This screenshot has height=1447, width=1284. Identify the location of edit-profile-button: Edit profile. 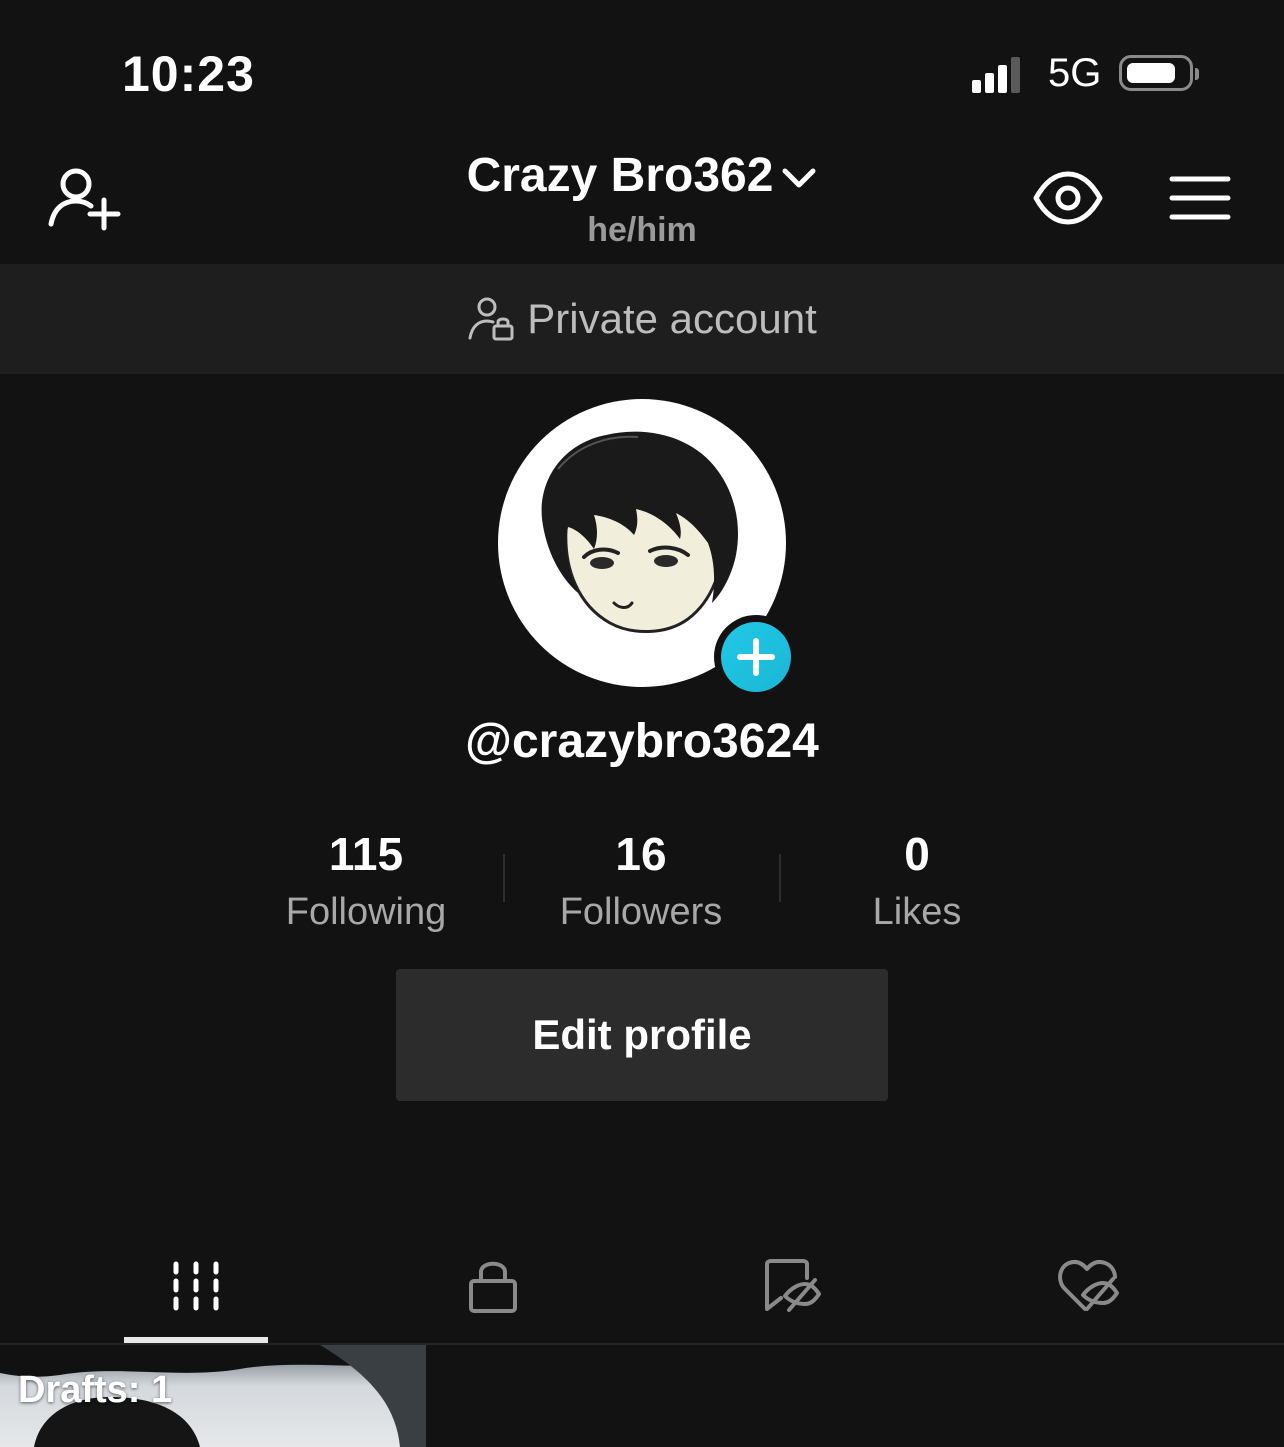
(642, 1035).